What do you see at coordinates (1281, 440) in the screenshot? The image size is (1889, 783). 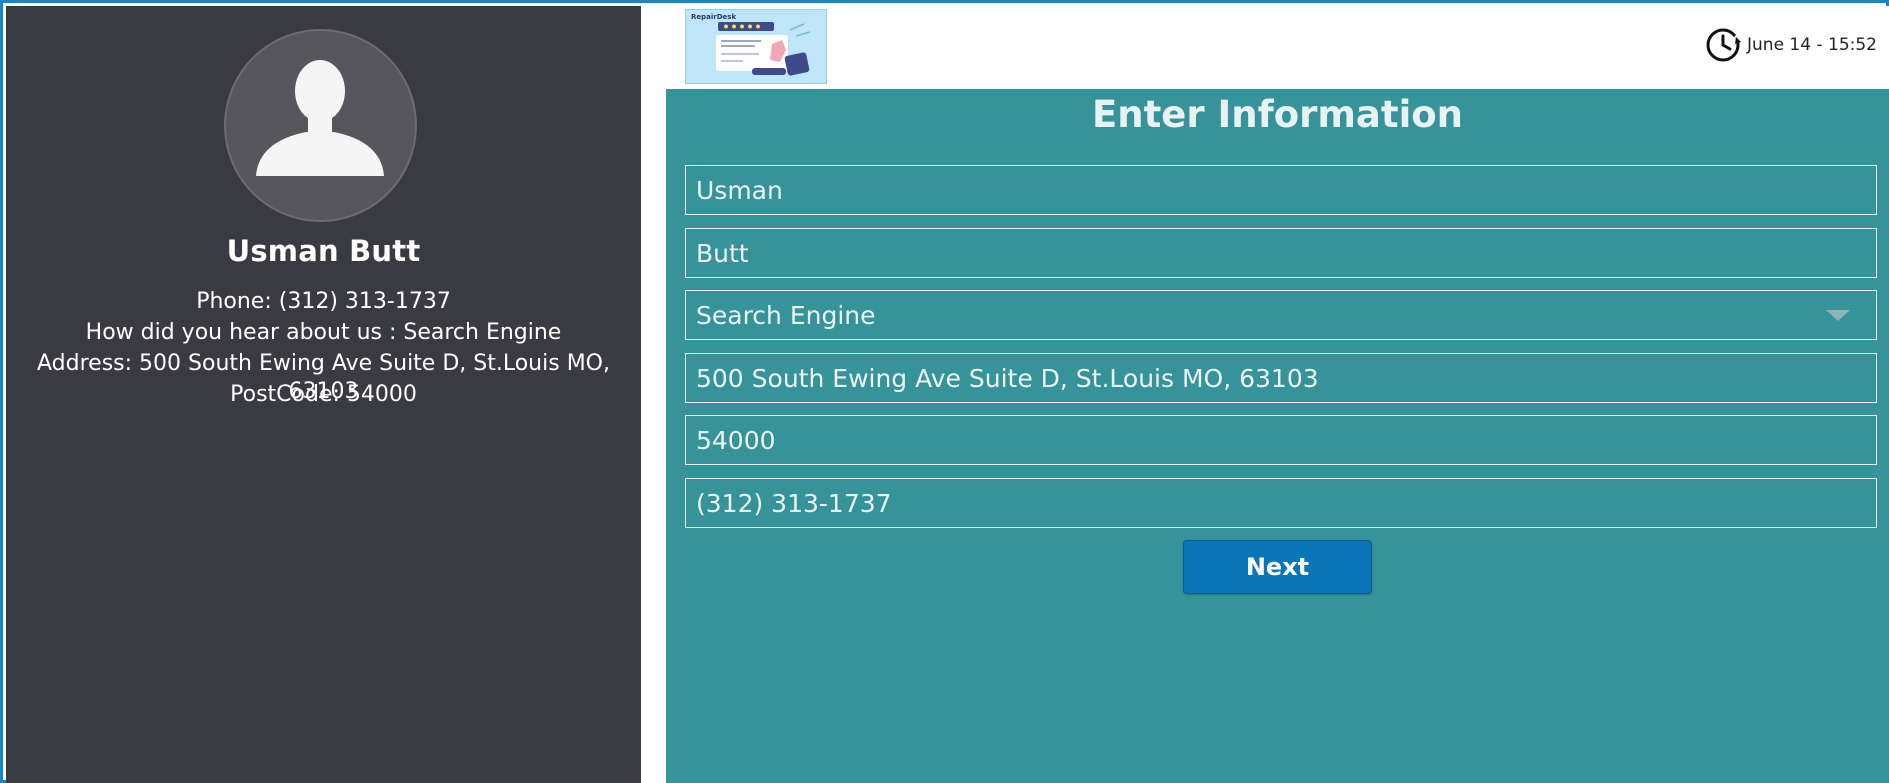 I see `postcode-field: 54000` at bounding box center [1281, 440].